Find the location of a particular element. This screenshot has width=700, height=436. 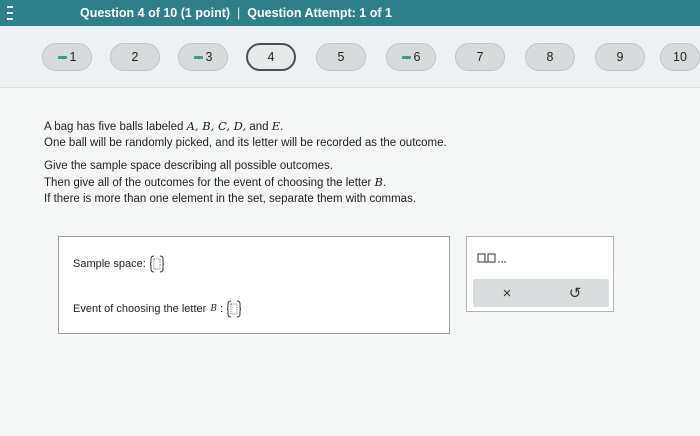

question-label: Question 4 of 10 is located at coordinates (129, 13).